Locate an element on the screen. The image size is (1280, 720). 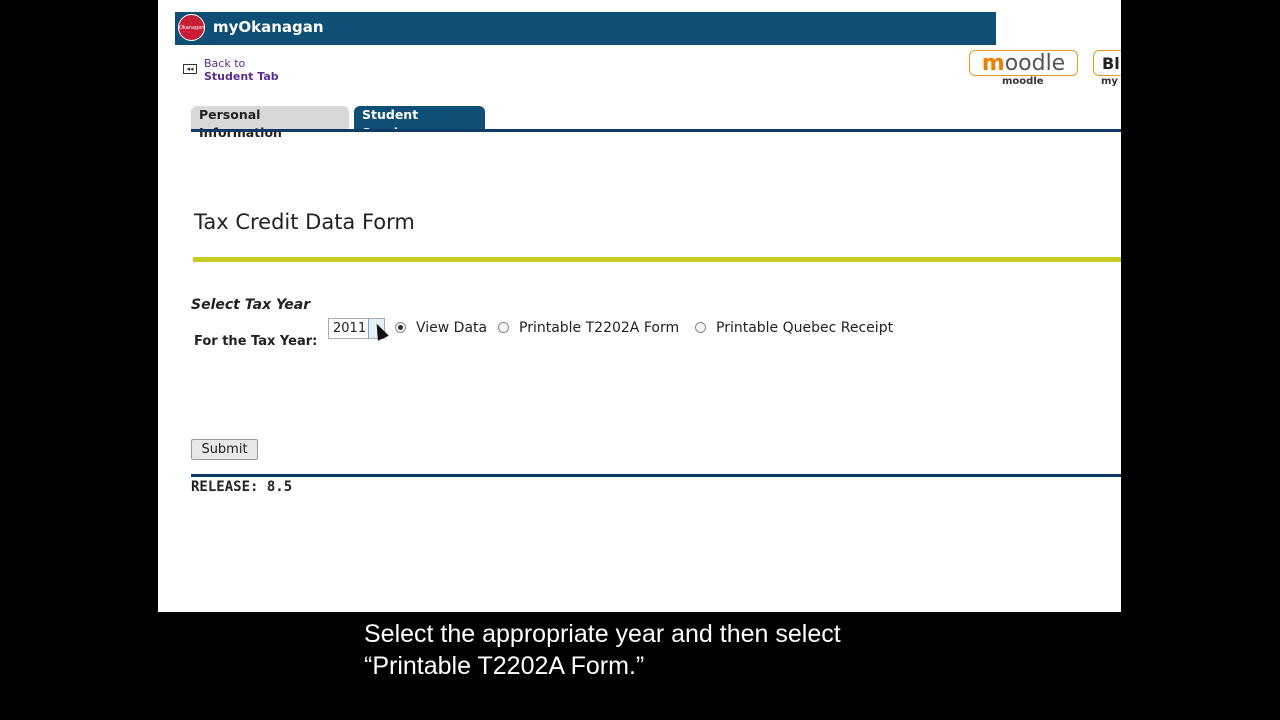
tax-year-value: 2011 is located at coordinates (350, 328).